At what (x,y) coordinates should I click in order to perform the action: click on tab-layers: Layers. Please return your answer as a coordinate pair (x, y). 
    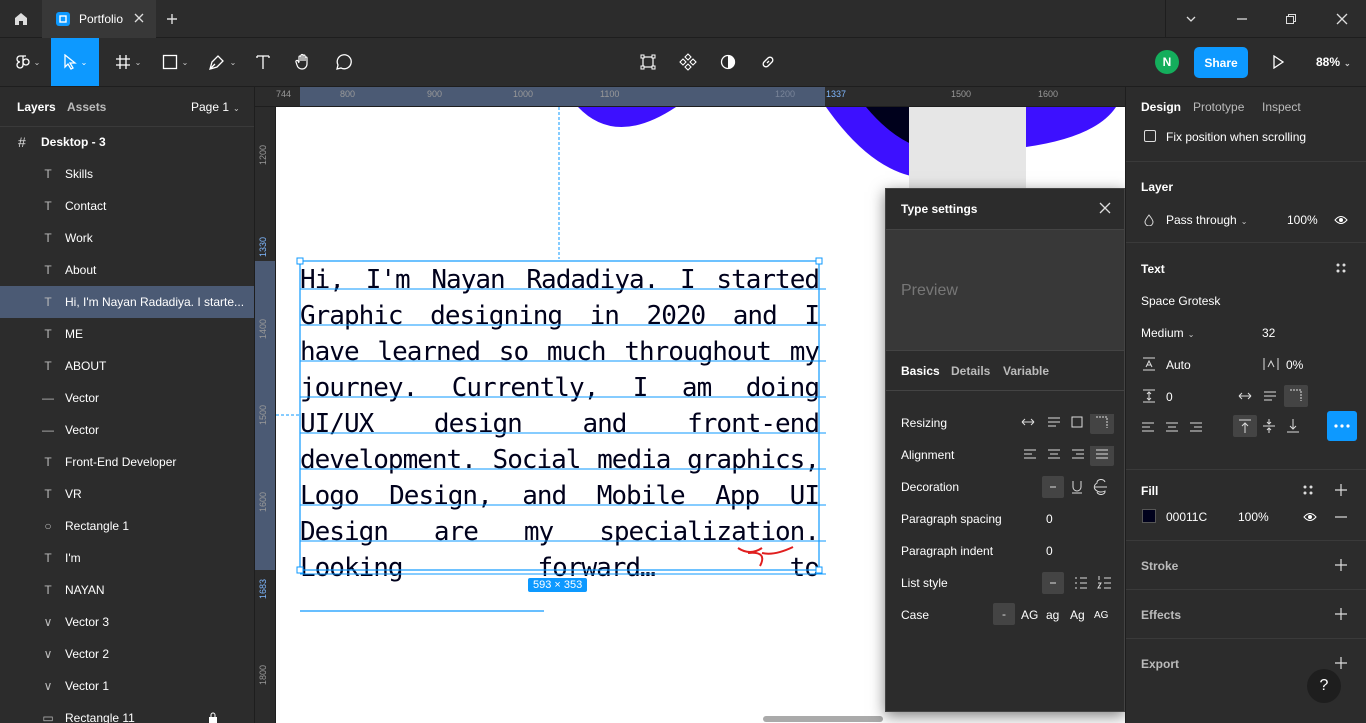
    Looking at the image, I should click on (36, 107).